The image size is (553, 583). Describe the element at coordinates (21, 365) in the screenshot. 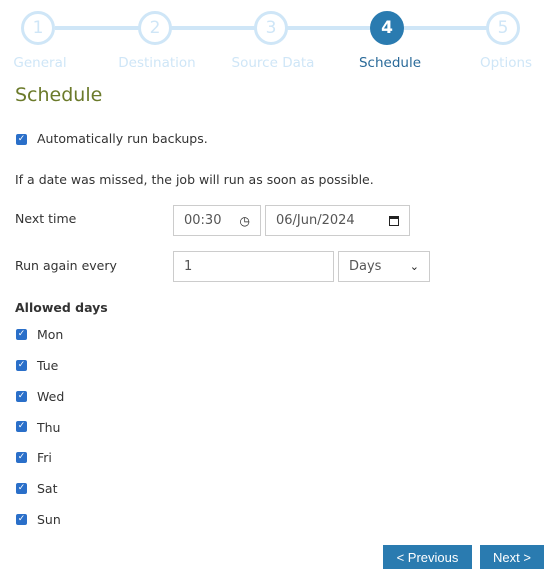

I see `day-checkbox-tue: ✓` at that location.